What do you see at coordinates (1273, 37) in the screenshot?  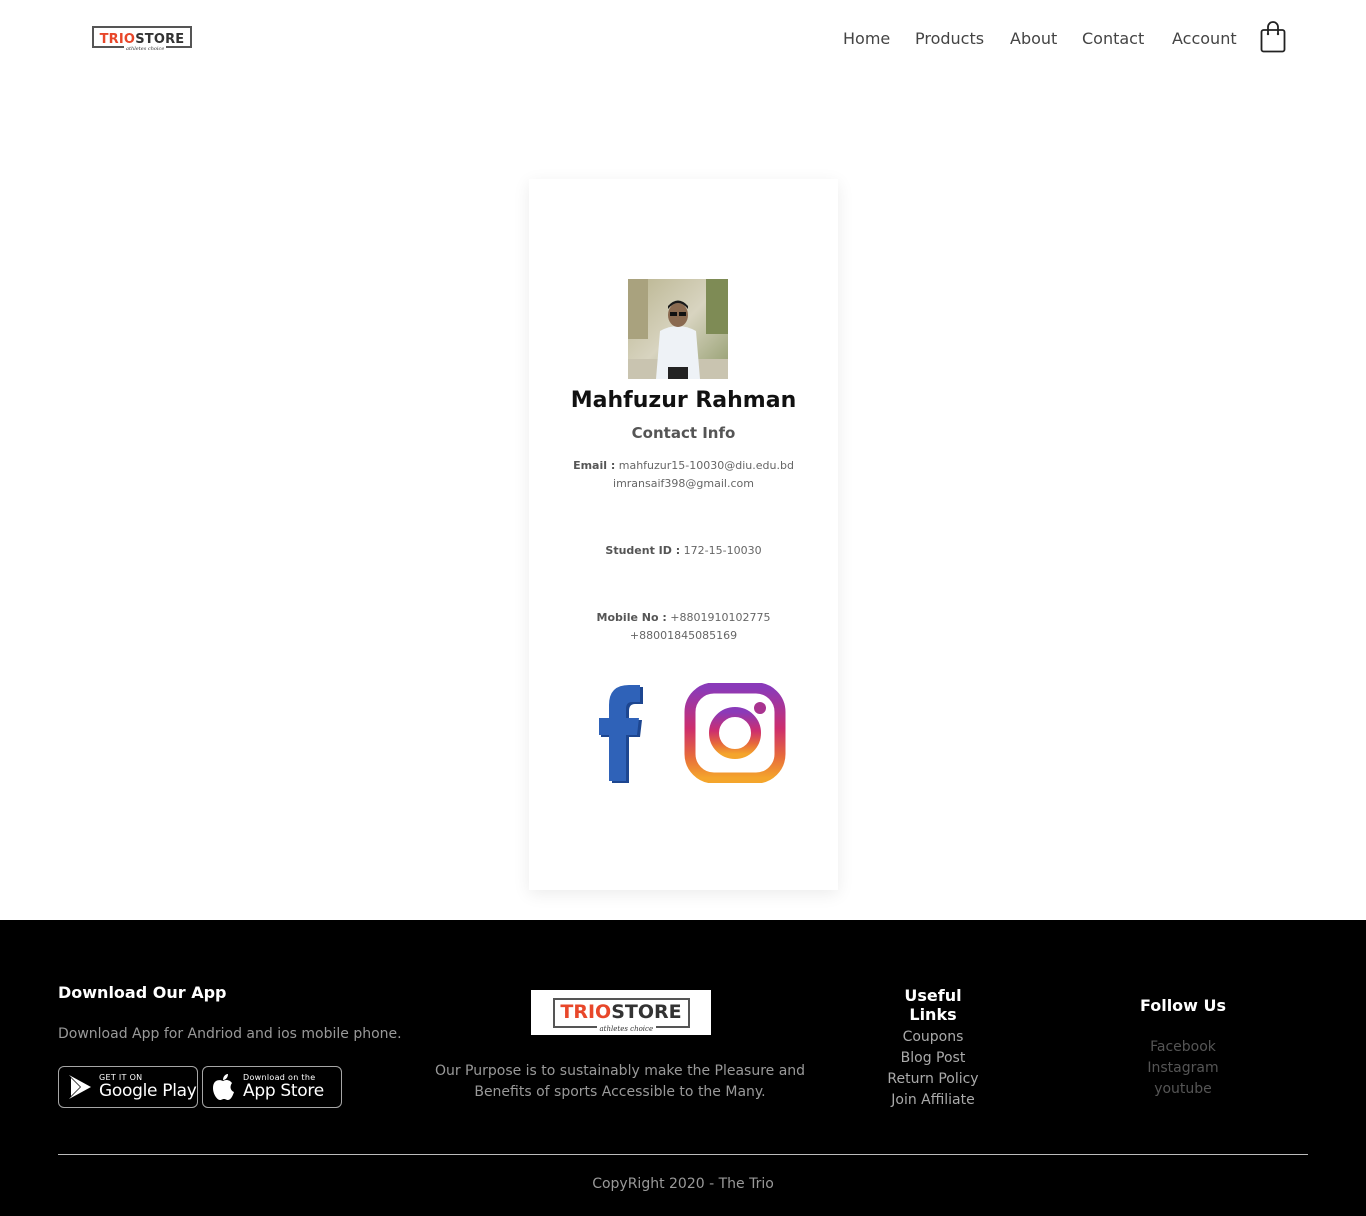 I see `shopping-bag-icon` at bounding box center [1273, 37].